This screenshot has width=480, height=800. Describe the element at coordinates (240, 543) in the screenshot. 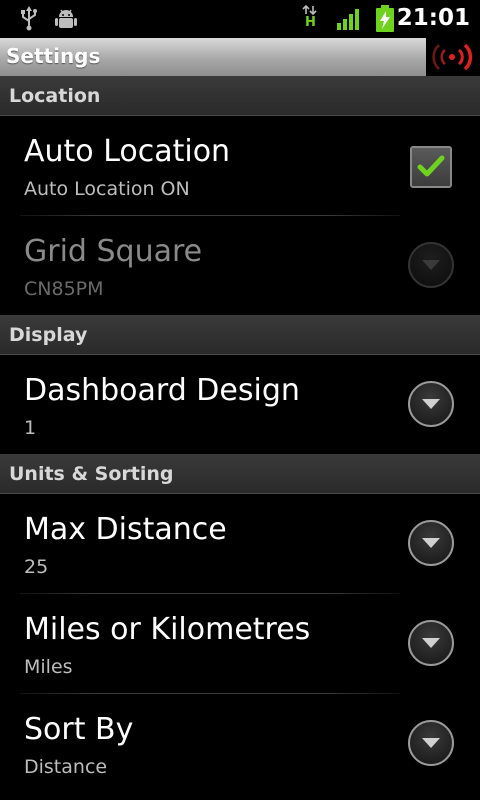

I see `pref-max-distance: Max Distance 25` at that location.